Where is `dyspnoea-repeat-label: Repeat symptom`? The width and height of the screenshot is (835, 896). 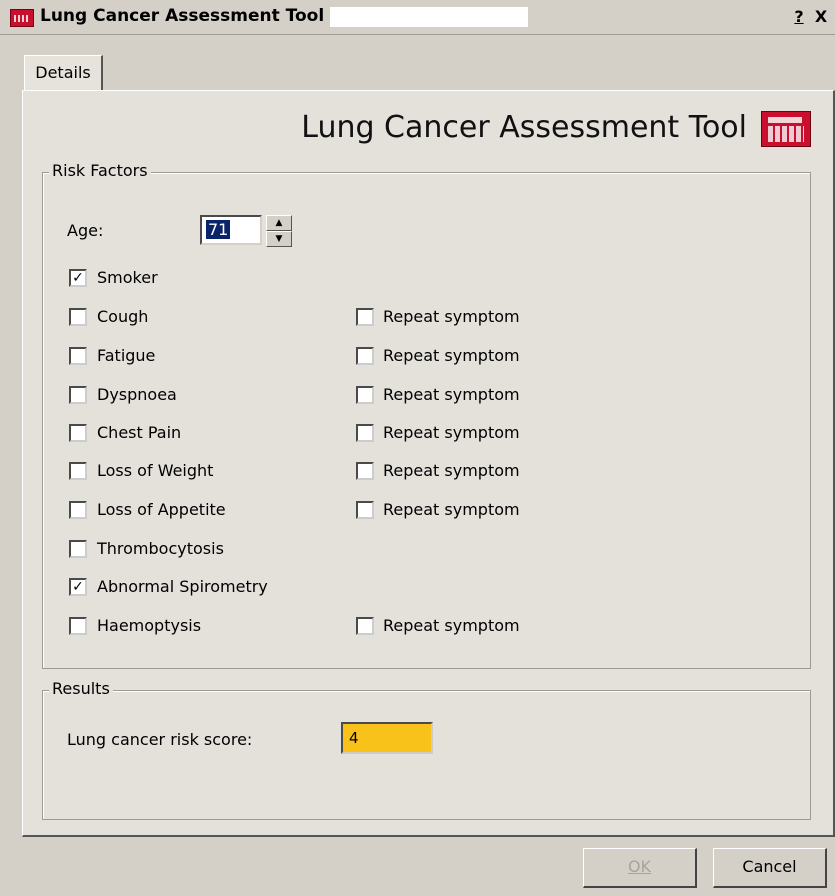 dyspnoea-repeat-label: Repeat symptom is located at coordinates (451, 394).